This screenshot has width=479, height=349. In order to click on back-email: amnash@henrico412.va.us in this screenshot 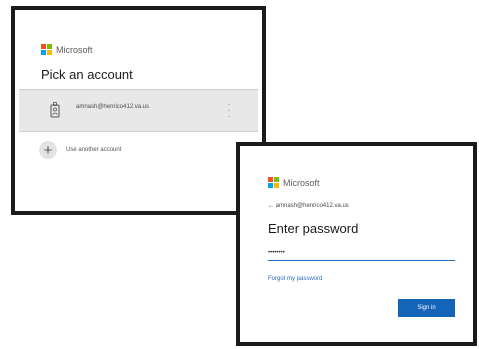, I will do `click(312, 206)`.